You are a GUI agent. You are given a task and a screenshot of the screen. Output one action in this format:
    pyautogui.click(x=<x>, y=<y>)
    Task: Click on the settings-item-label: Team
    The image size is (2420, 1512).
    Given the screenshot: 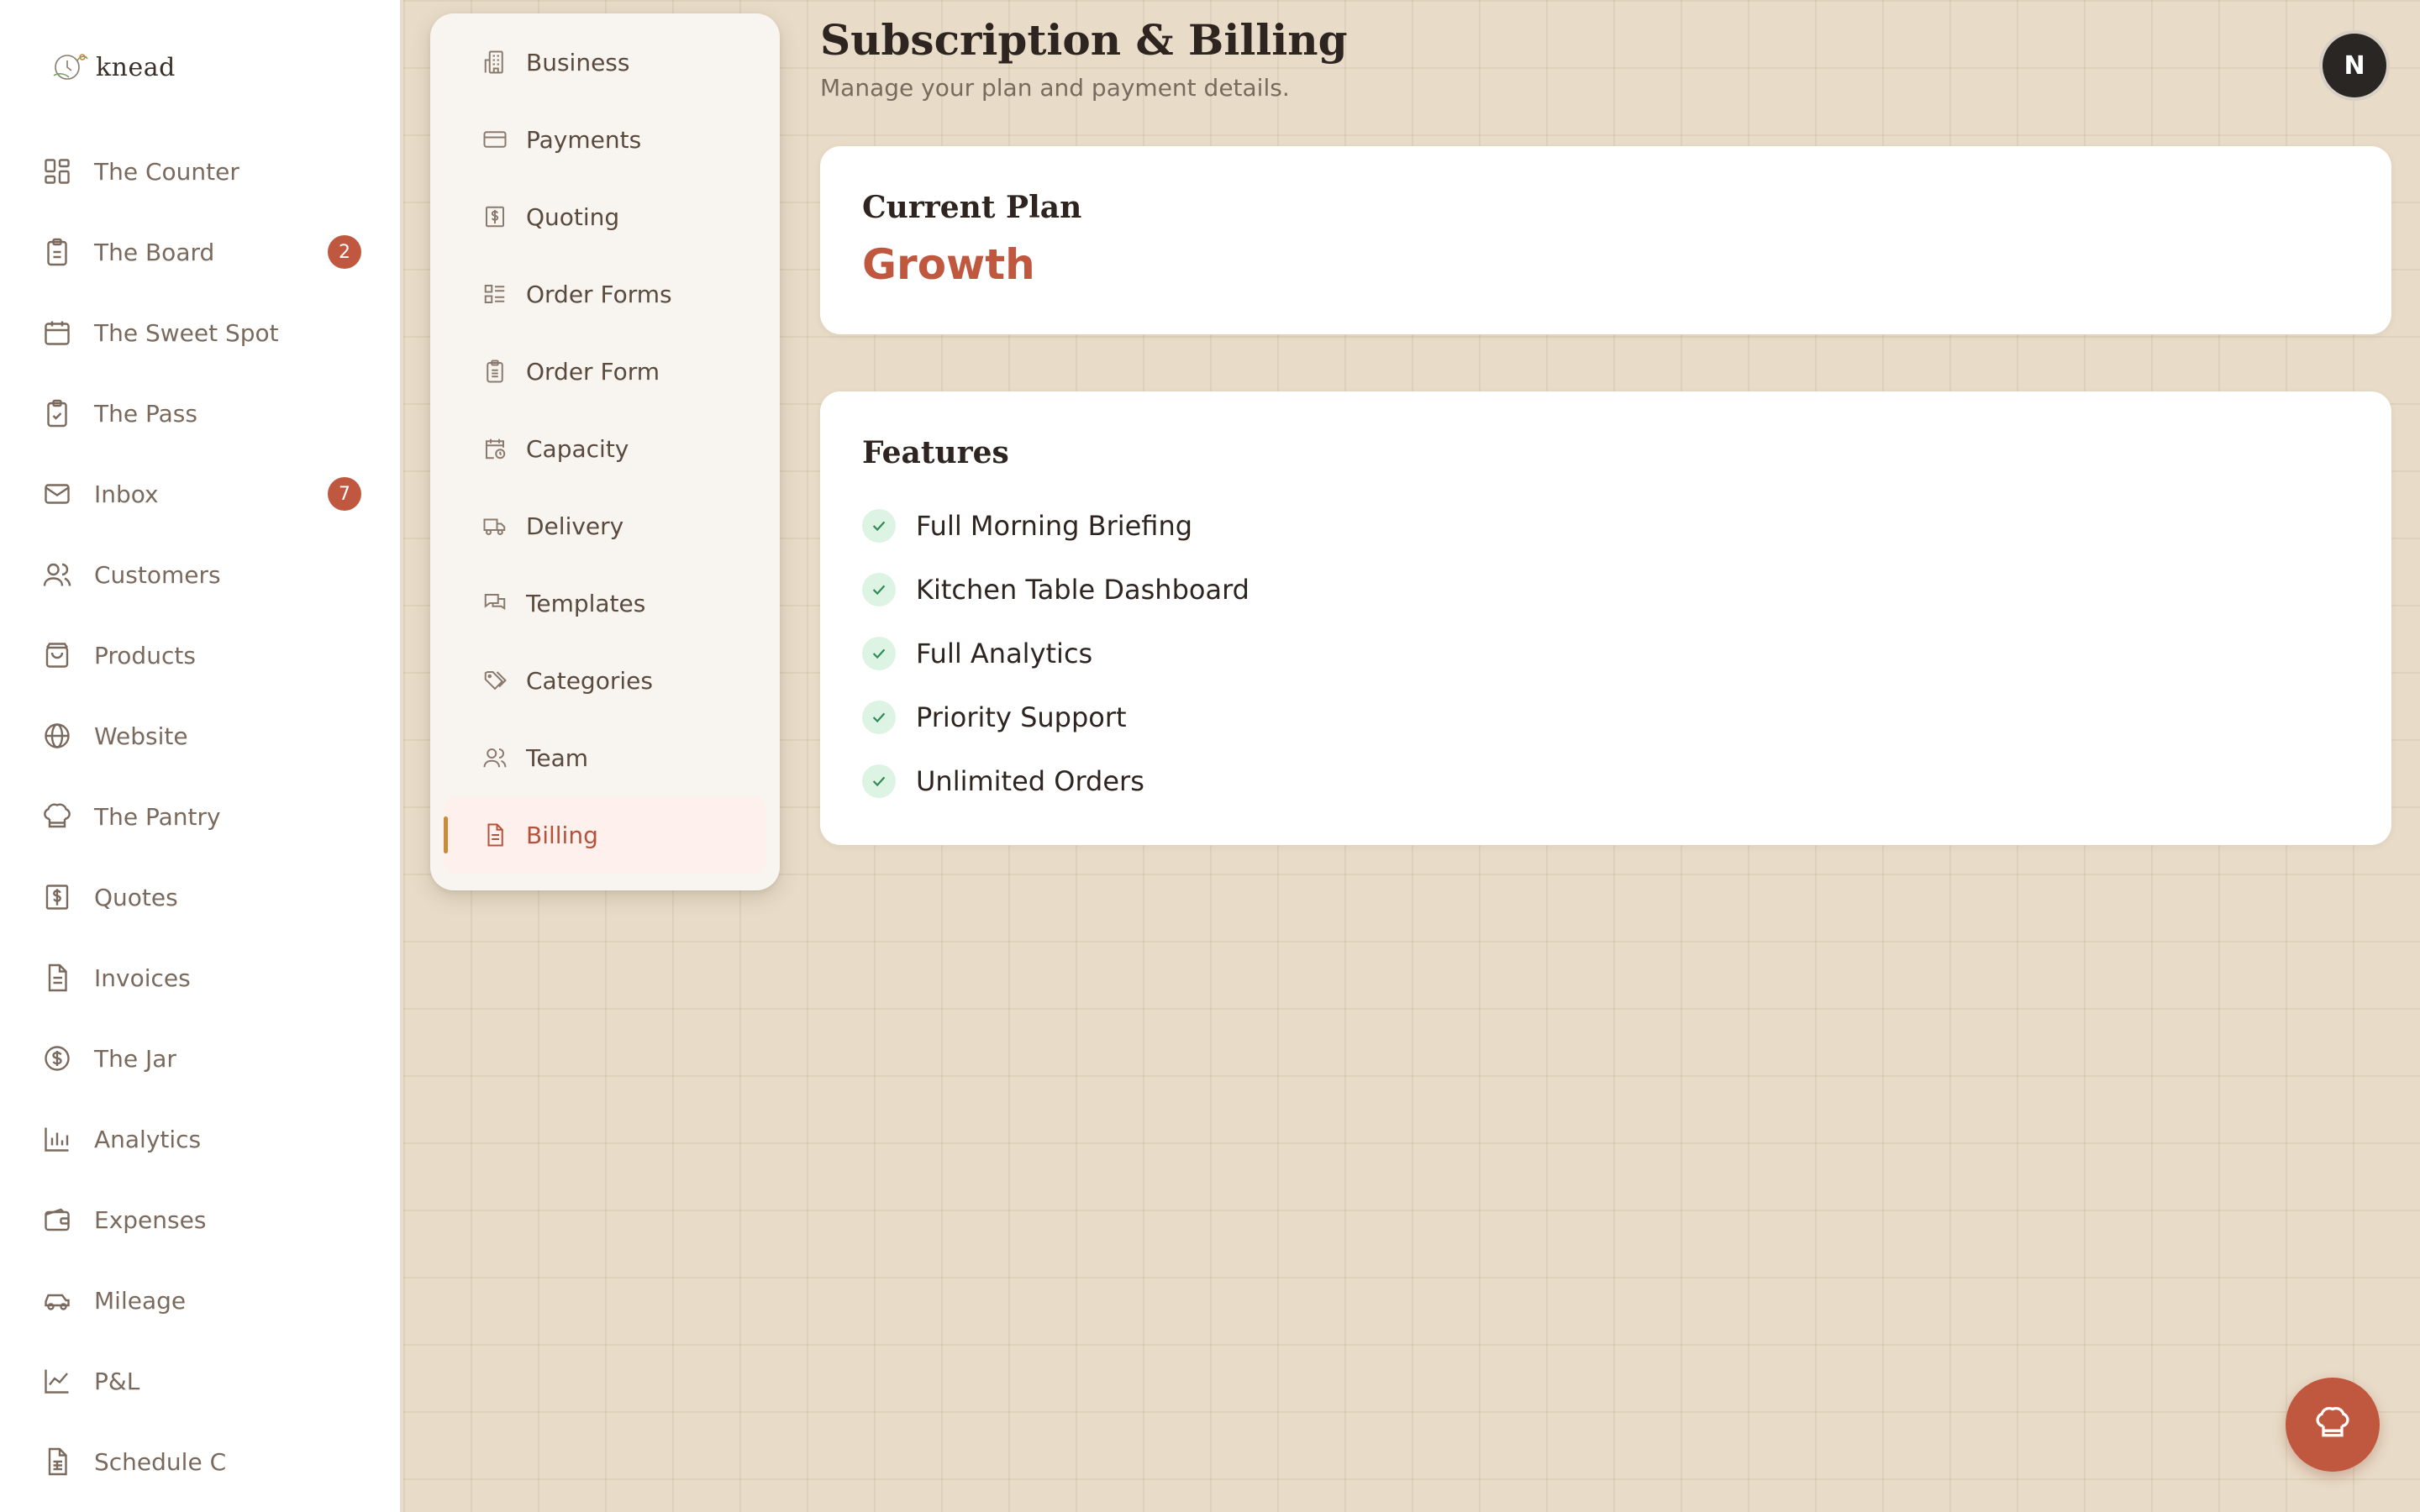 What is the action you would take?
    pyautogui.click(x=557, y=757)
    